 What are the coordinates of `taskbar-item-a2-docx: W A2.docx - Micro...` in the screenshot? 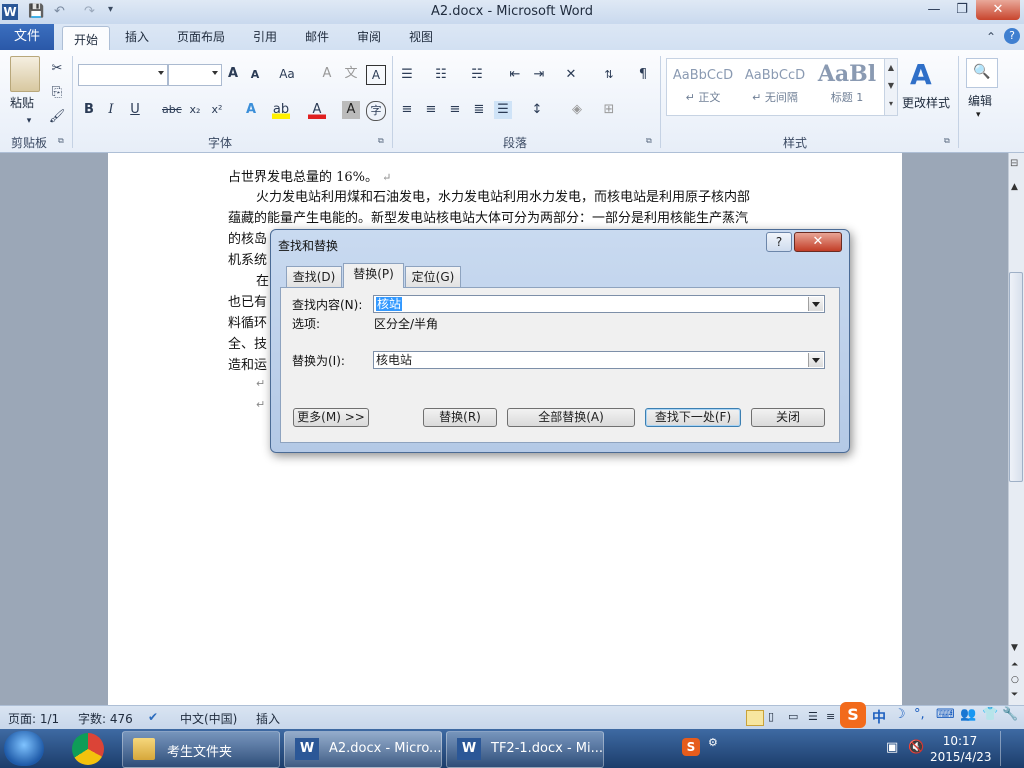 It's located at (363, 749).